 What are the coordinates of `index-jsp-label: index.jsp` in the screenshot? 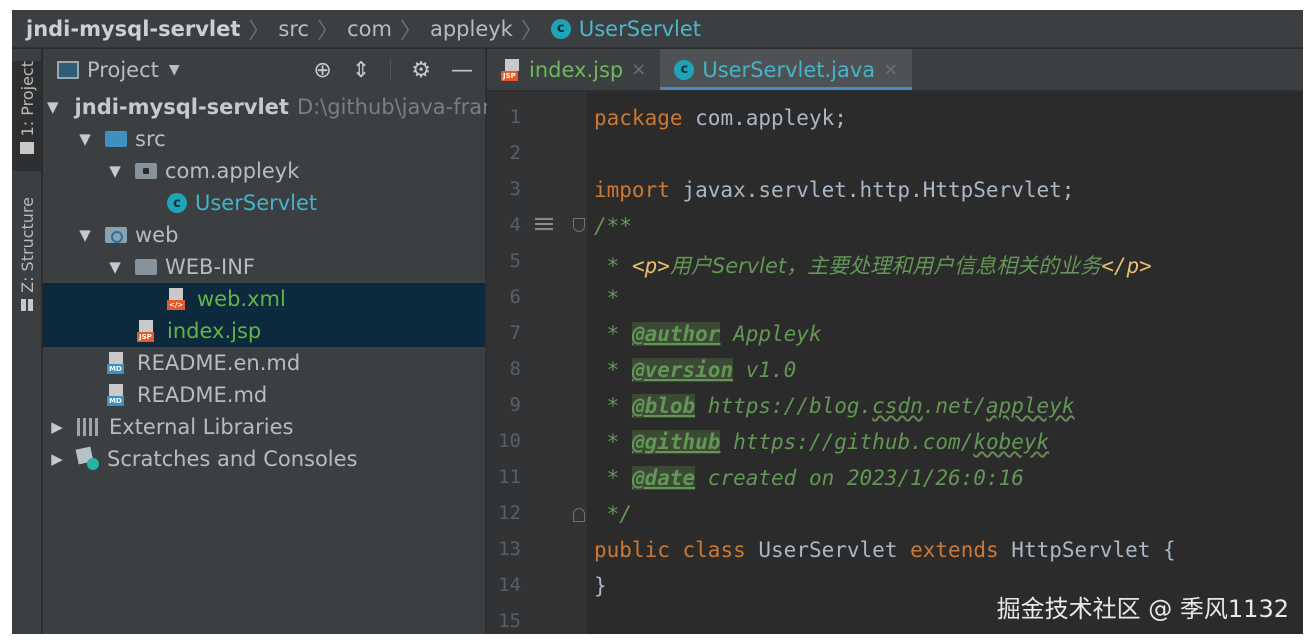 It's located at (214, 331).